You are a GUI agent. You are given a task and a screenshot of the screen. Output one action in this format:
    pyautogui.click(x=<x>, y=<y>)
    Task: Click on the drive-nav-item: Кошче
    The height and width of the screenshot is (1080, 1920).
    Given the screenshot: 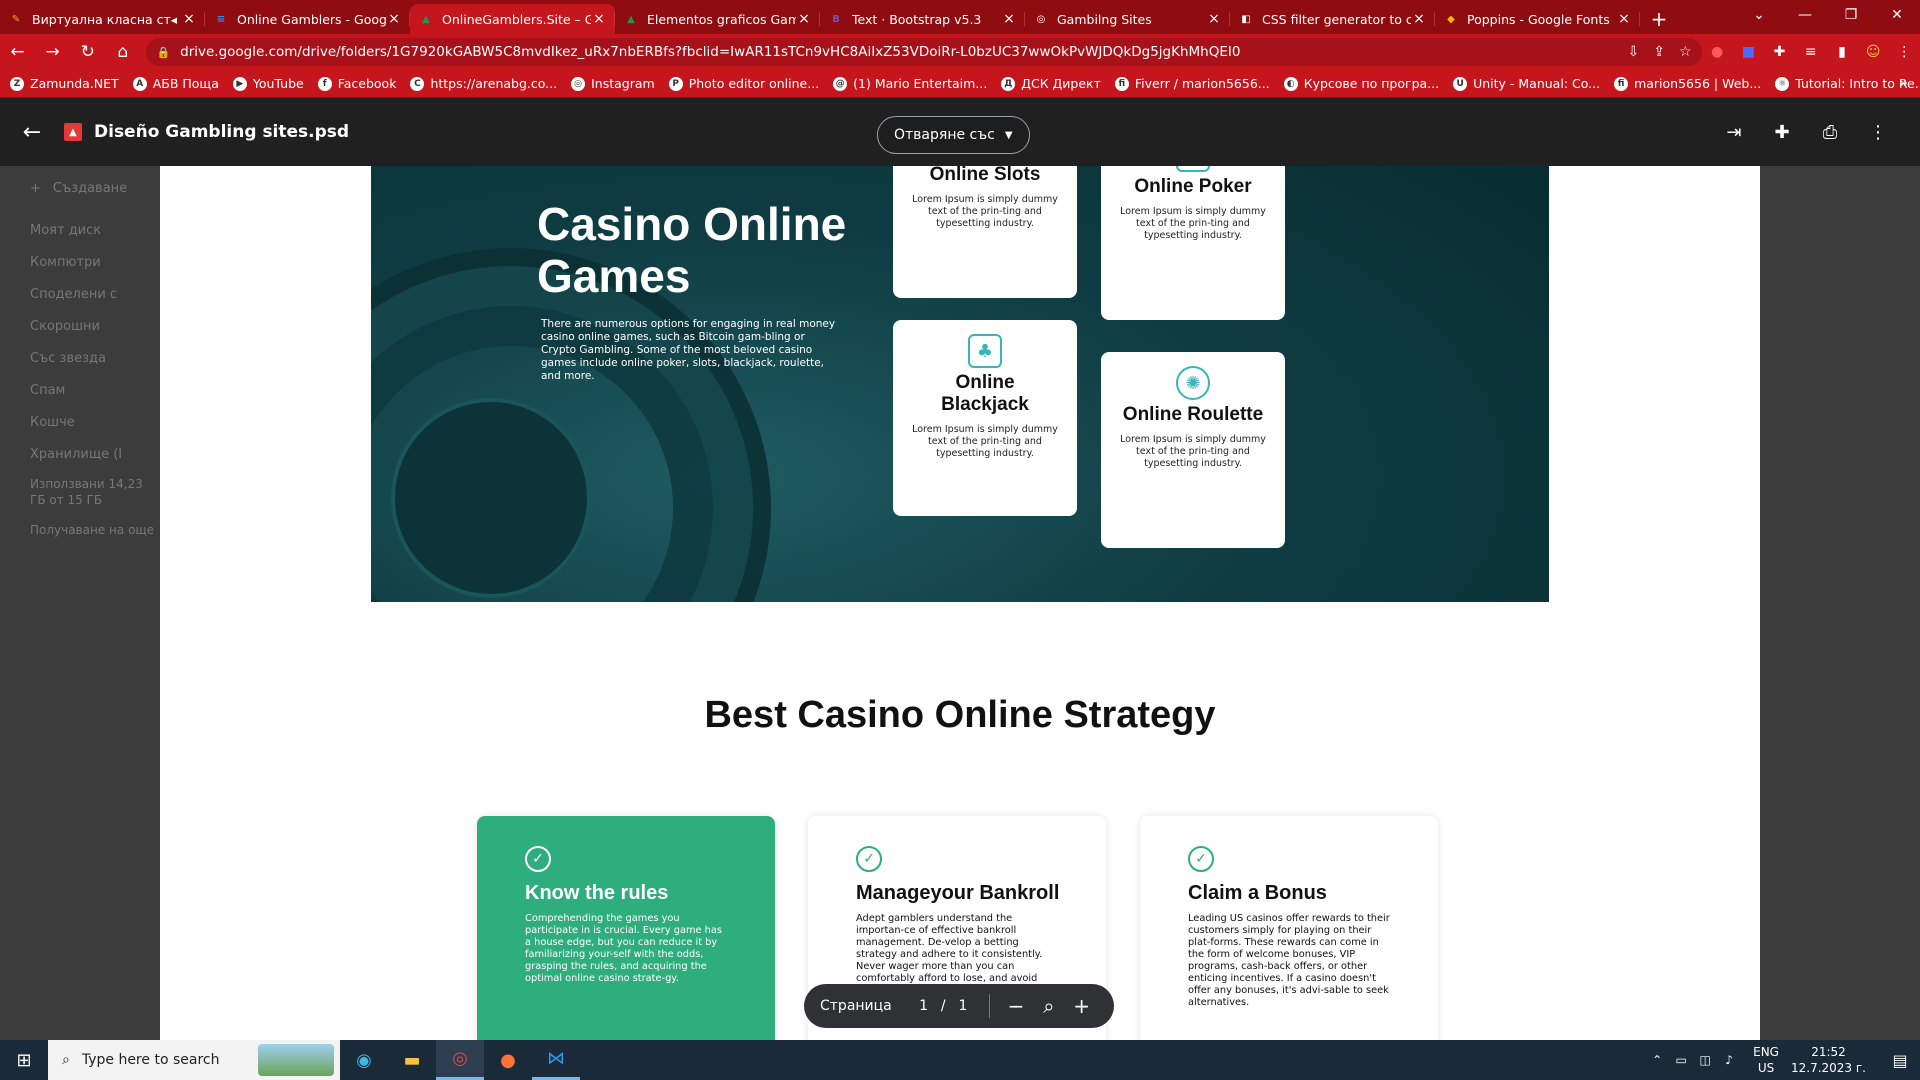 What is the action you would take?
    pyautogui.click(x=80, y=422)
    